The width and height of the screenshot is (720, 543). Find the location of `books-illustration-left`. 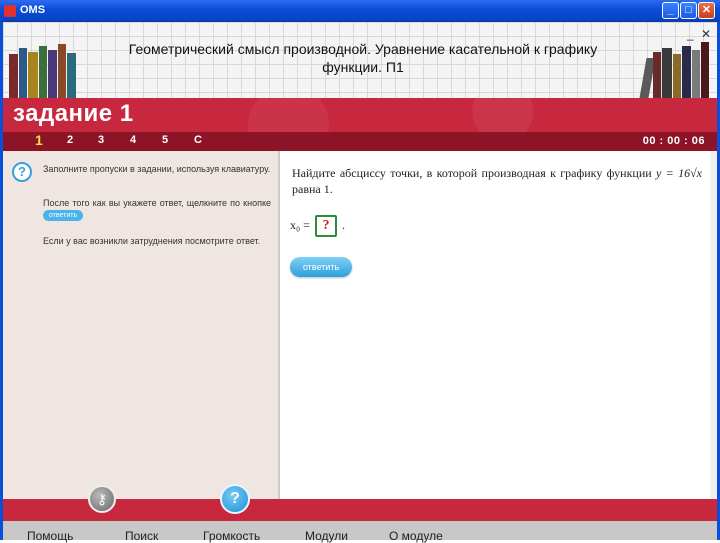

books-illustration-left is located at coordinates (44, 70).